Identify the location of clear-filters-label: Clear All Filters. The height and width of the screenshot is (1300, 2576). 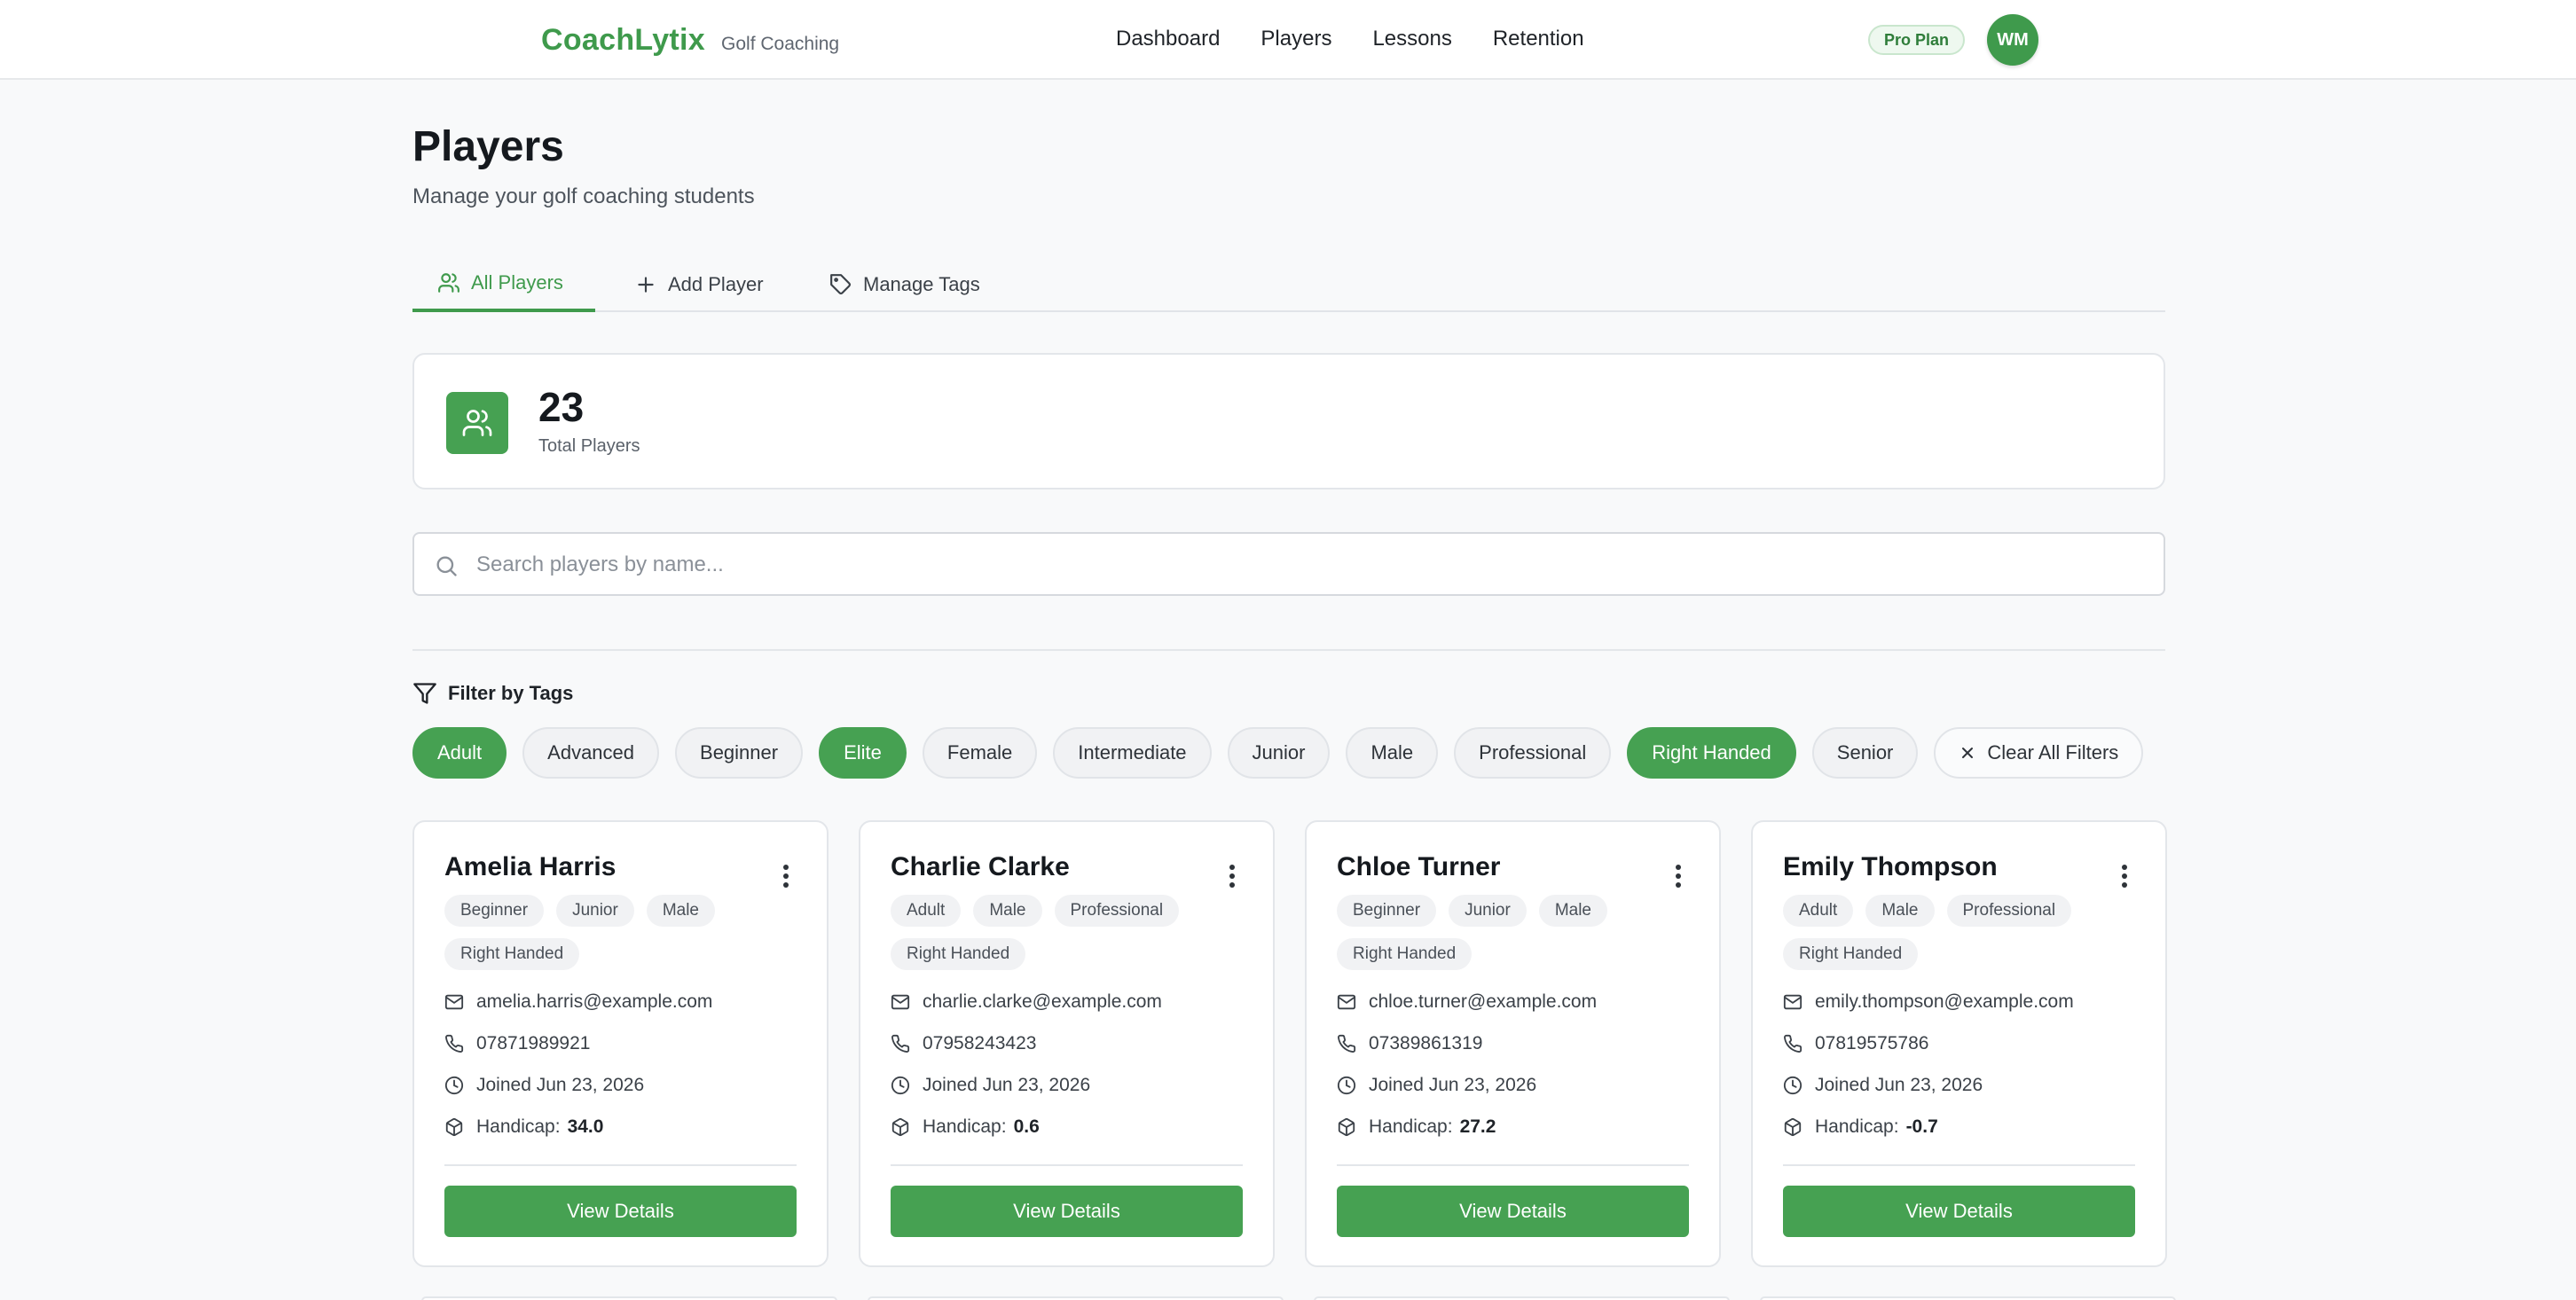
(2053, 752).